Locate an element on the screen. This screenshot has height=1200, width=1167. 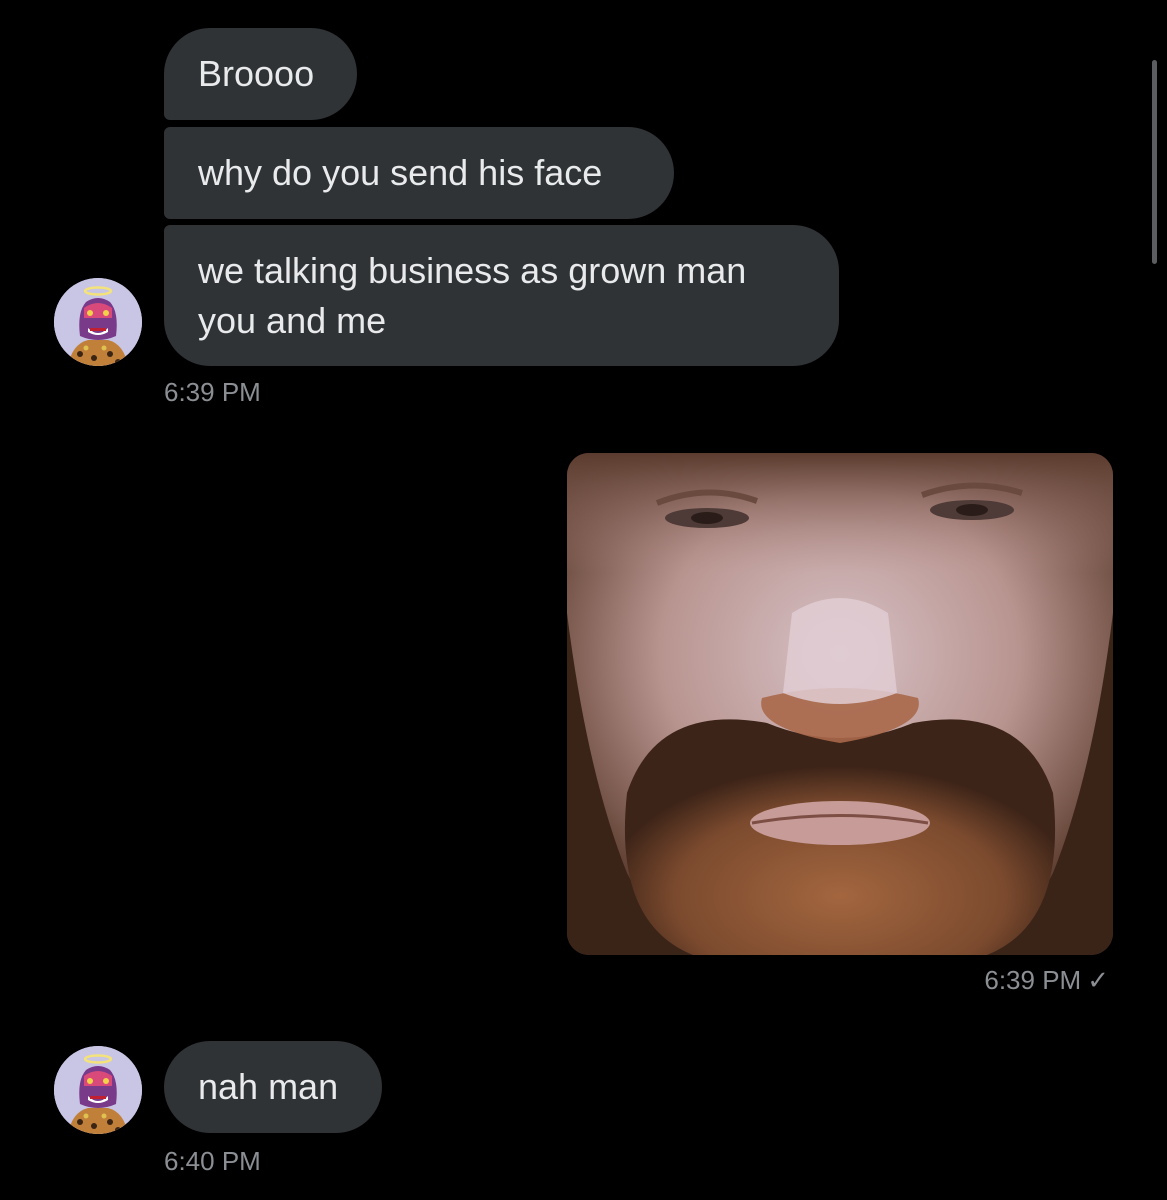
received-message-bubble: nah man is located at coordinates (273, 1087).